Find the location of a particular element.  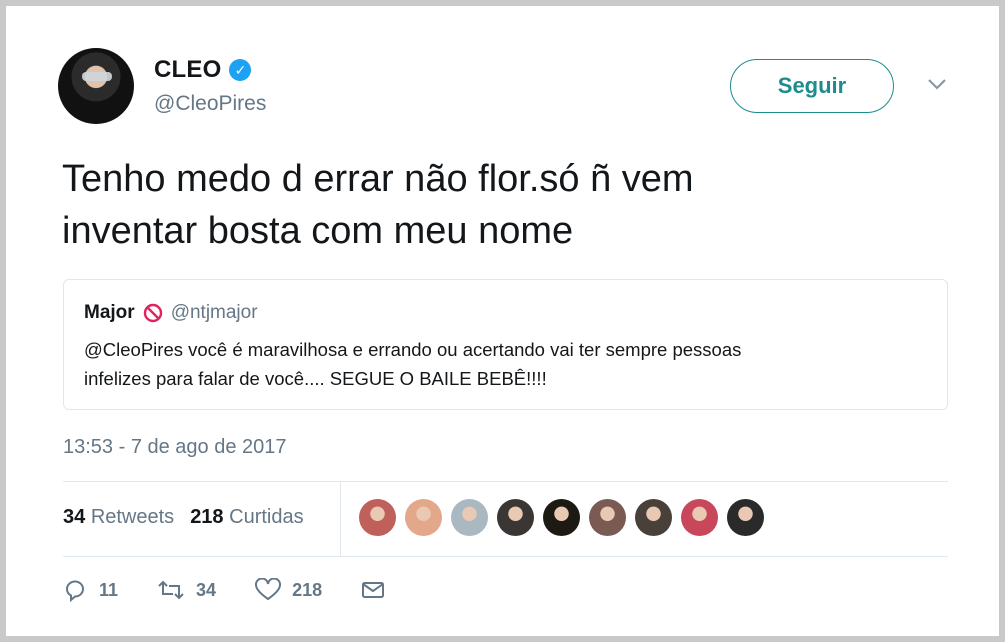

quoted-tweet-header: Major @ntjmajor is located at coordinates (171, 313).